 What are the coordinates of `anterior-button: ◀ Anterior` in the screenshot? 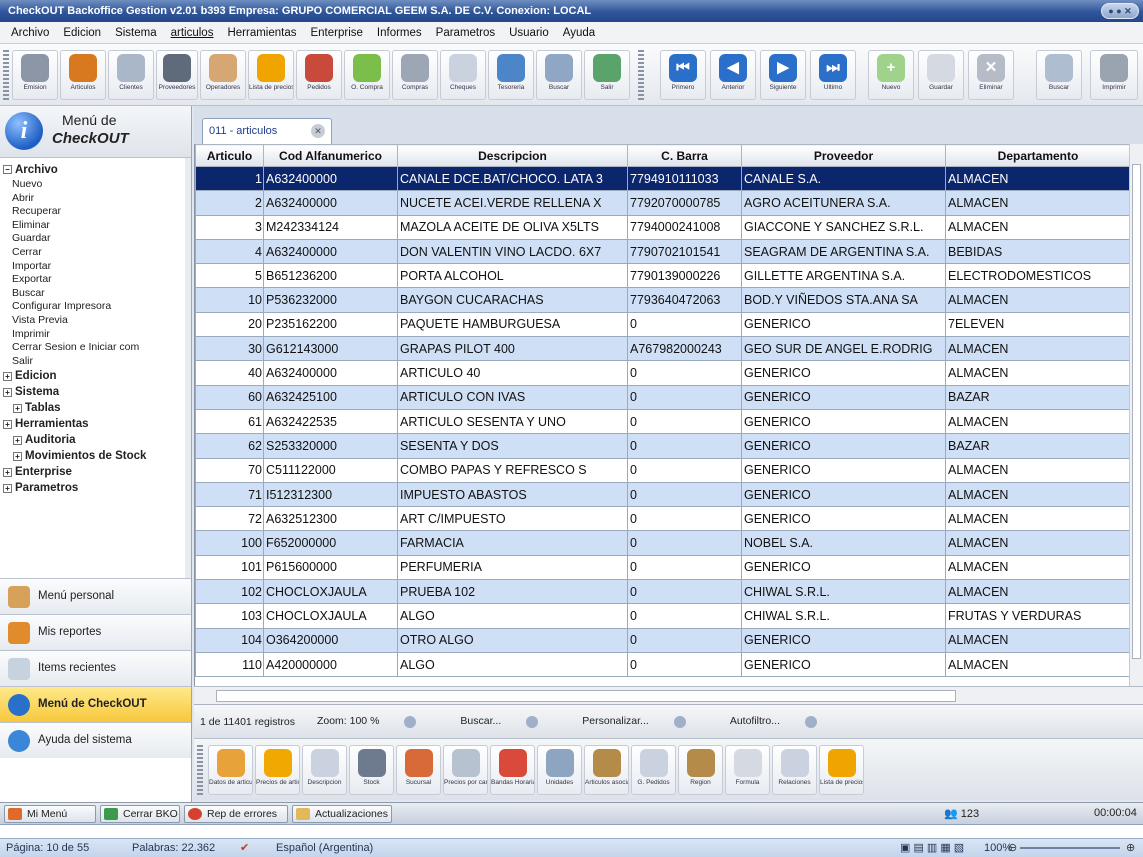 It's located at (733, 75).